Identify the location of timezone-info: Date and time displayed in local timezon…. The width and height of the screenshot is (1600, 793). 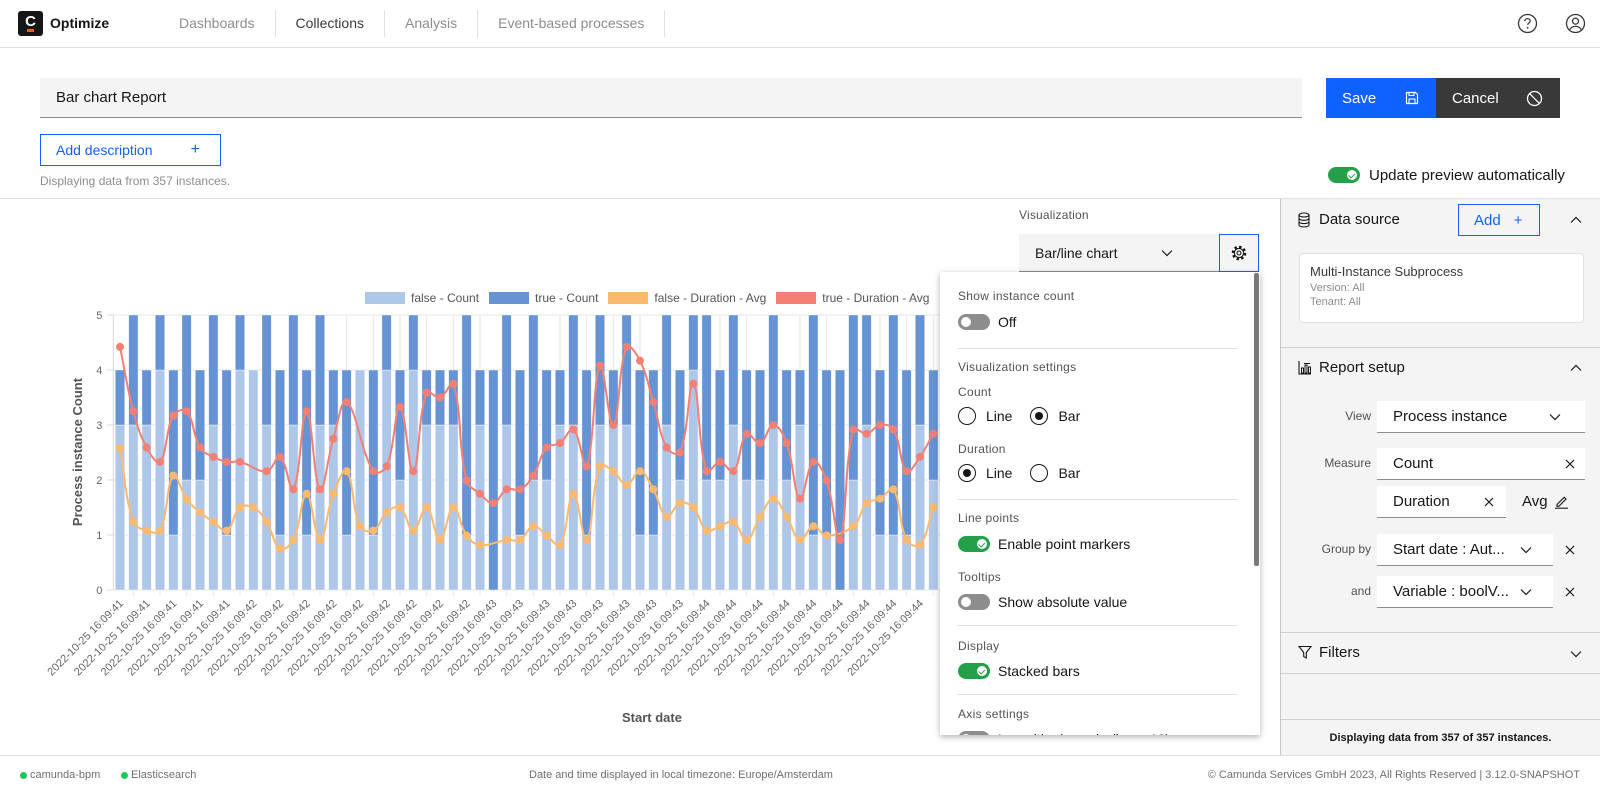
(681, 775).